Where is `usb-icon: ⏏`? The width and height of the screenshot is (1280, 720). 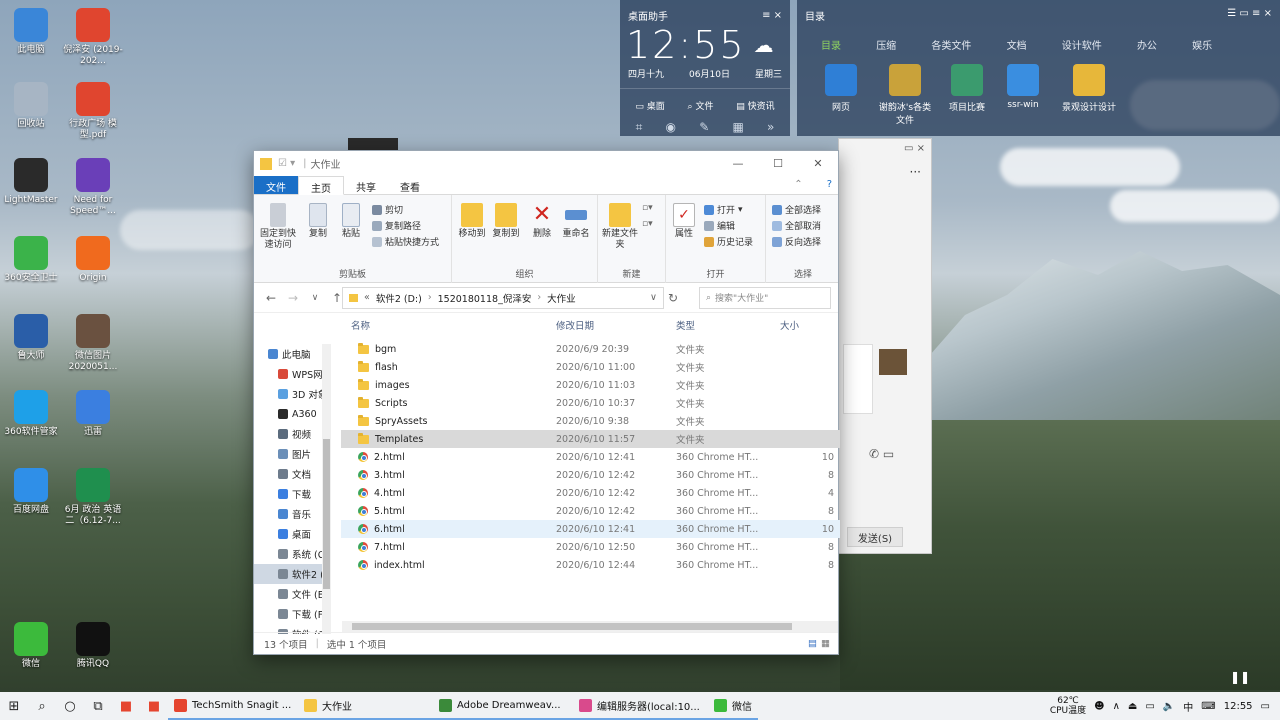 usb-icon: ⏏ is located at coordinates (1132, 706).